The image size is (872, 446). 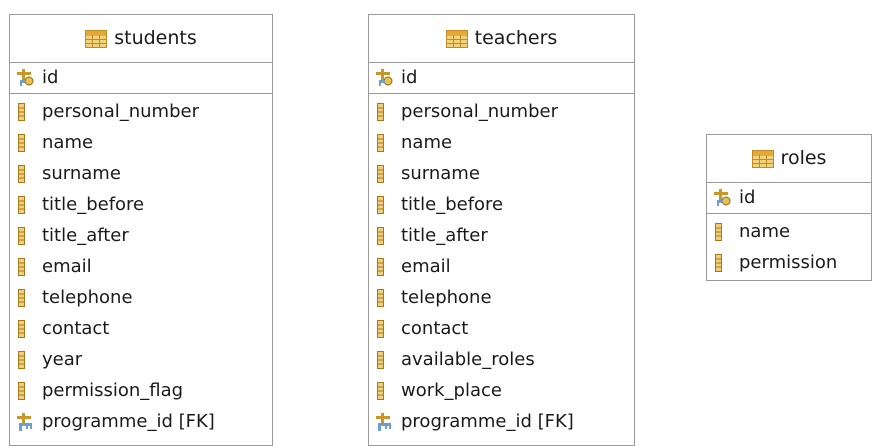 I want to click on column-name: available_roles, so click(x=468, y=359).